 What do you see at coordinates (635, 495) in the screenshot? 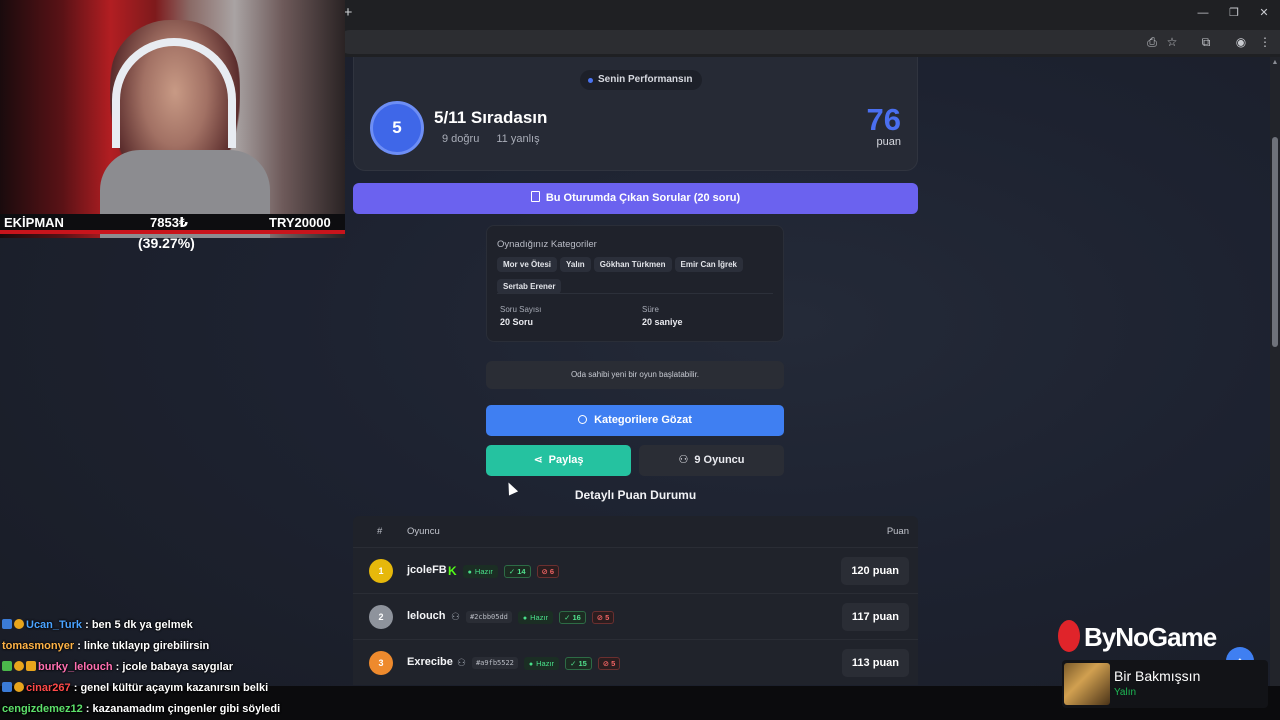
I see `scoreboard-title: Detaylı Puan Durumu` at bounding box center [635, 495].